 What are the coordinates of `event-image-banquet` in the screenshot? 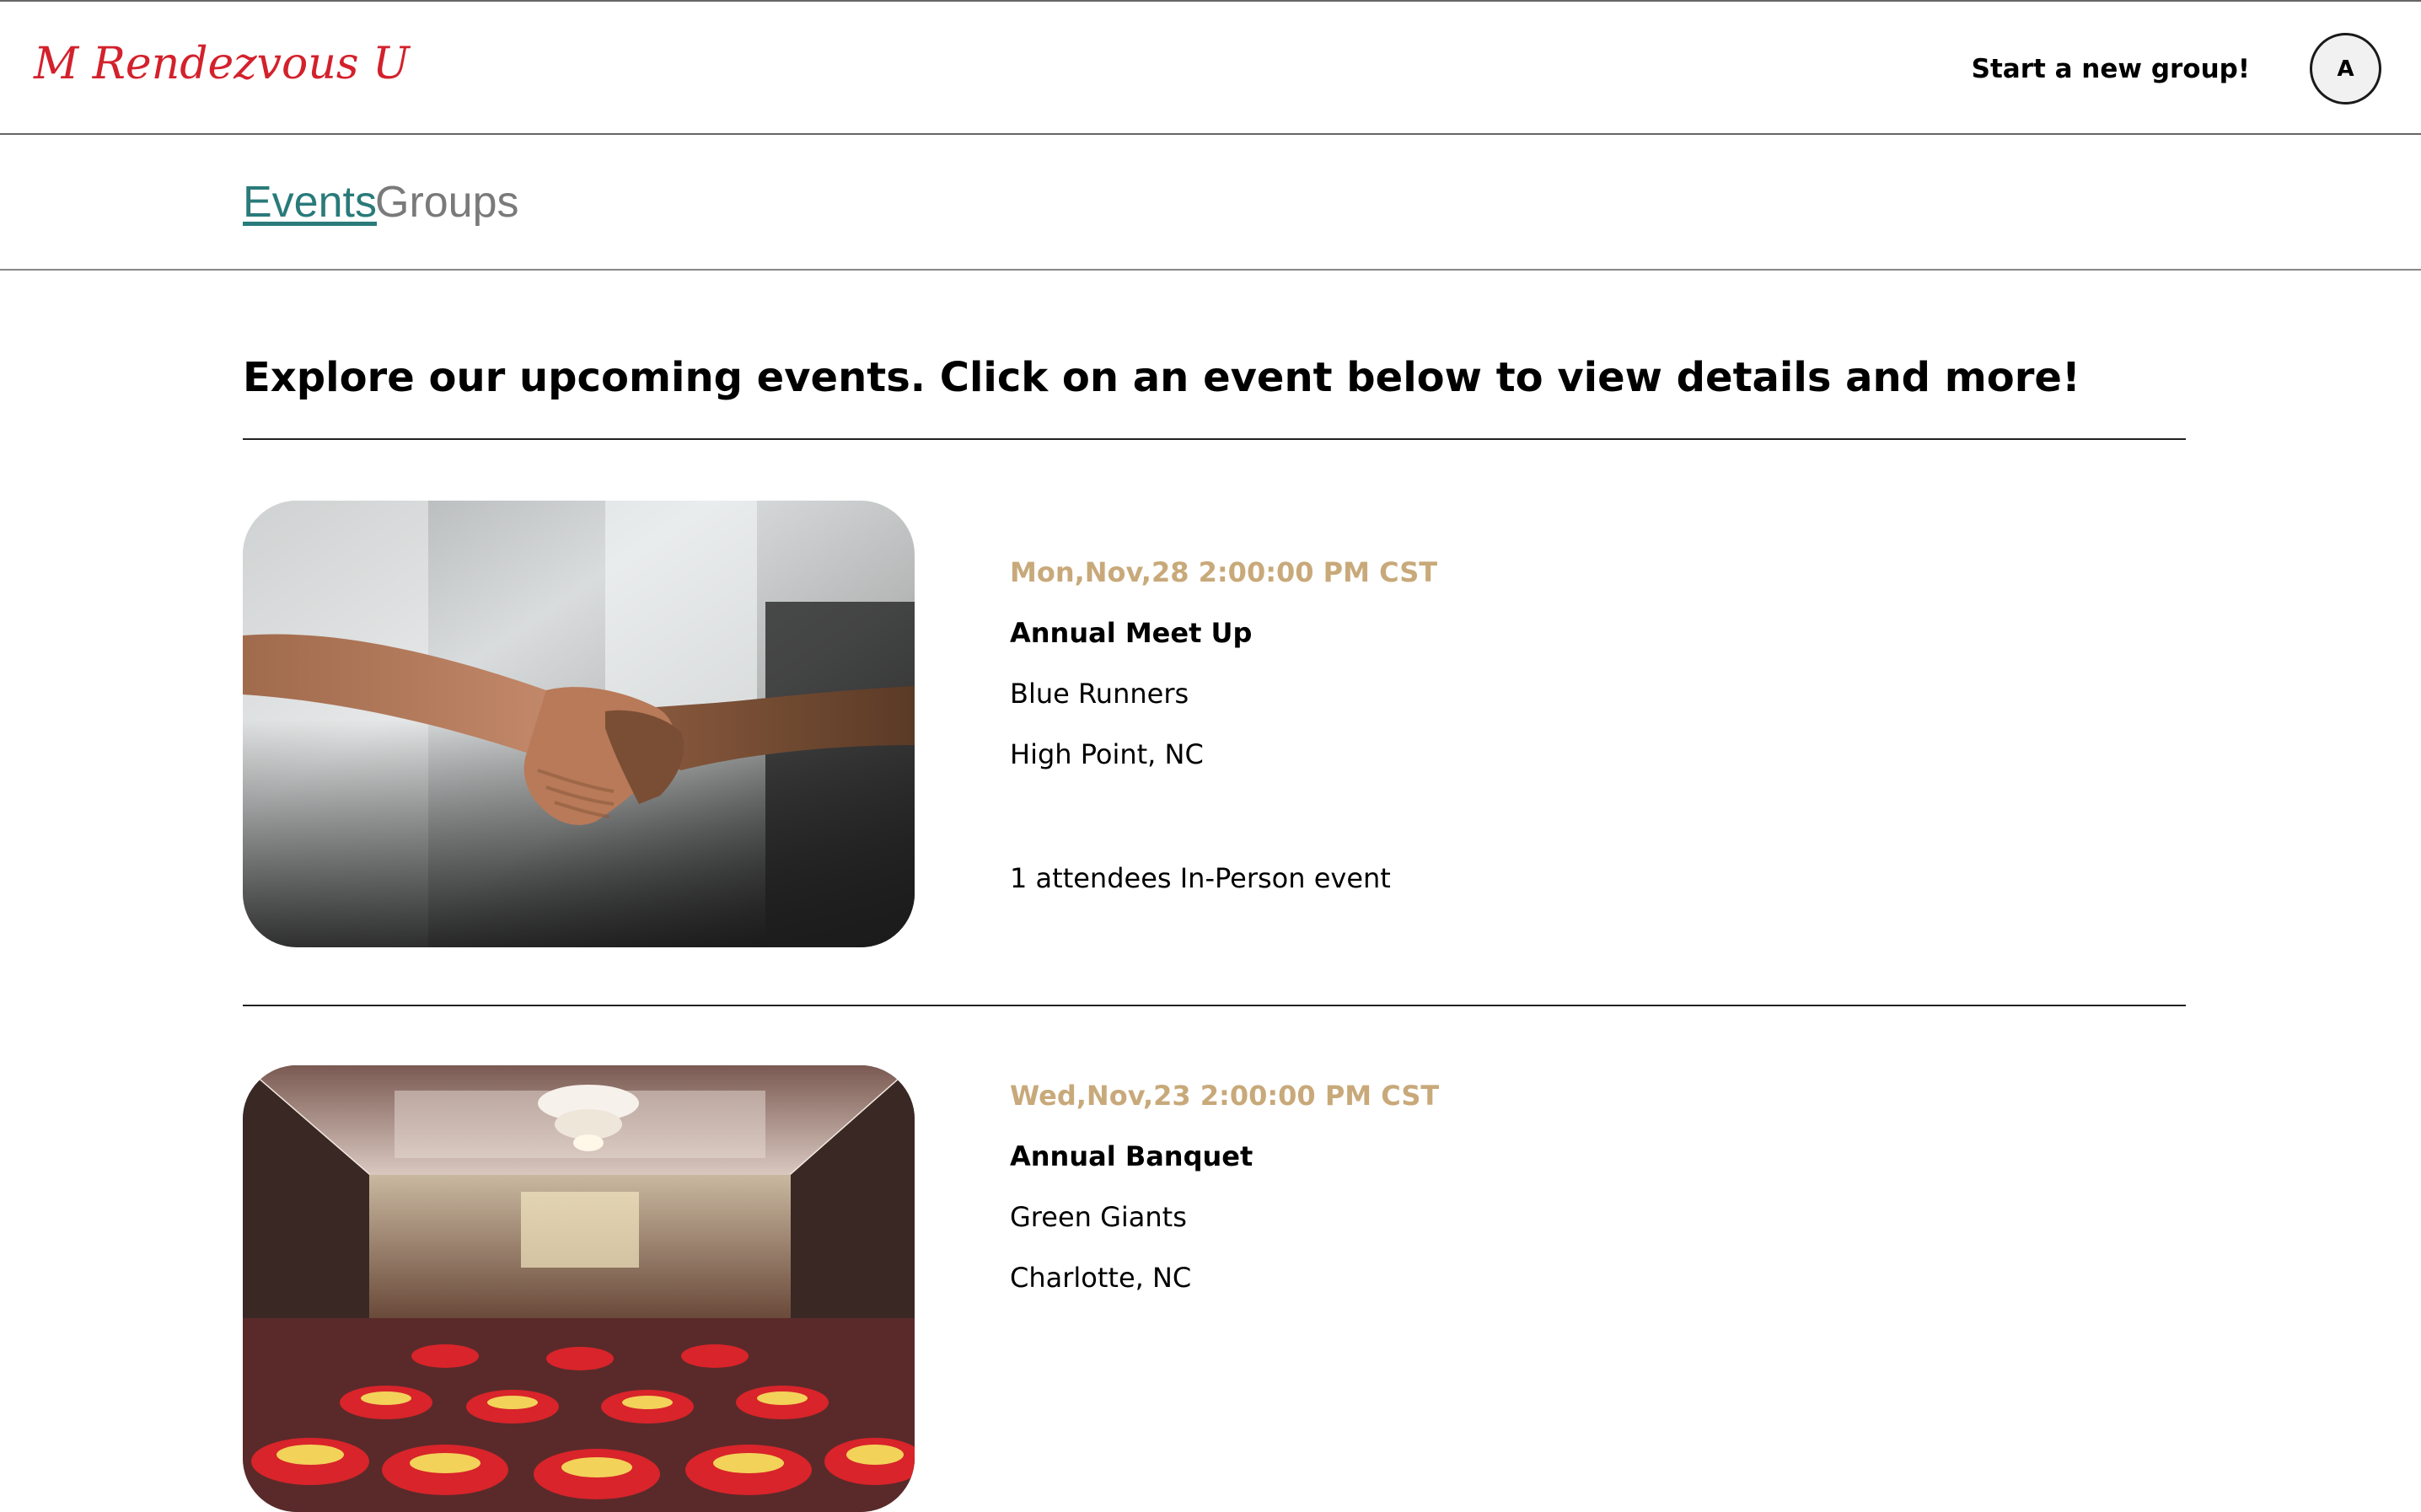 It's located at (579, 1288).